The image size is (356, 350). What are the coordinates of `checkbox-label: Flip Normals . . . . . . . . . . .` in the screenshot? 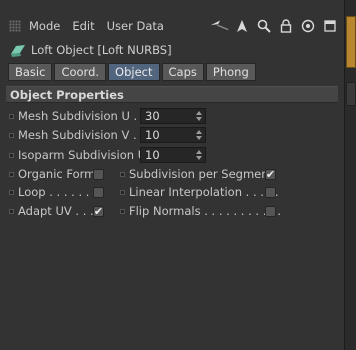 It's located at (205, 211).